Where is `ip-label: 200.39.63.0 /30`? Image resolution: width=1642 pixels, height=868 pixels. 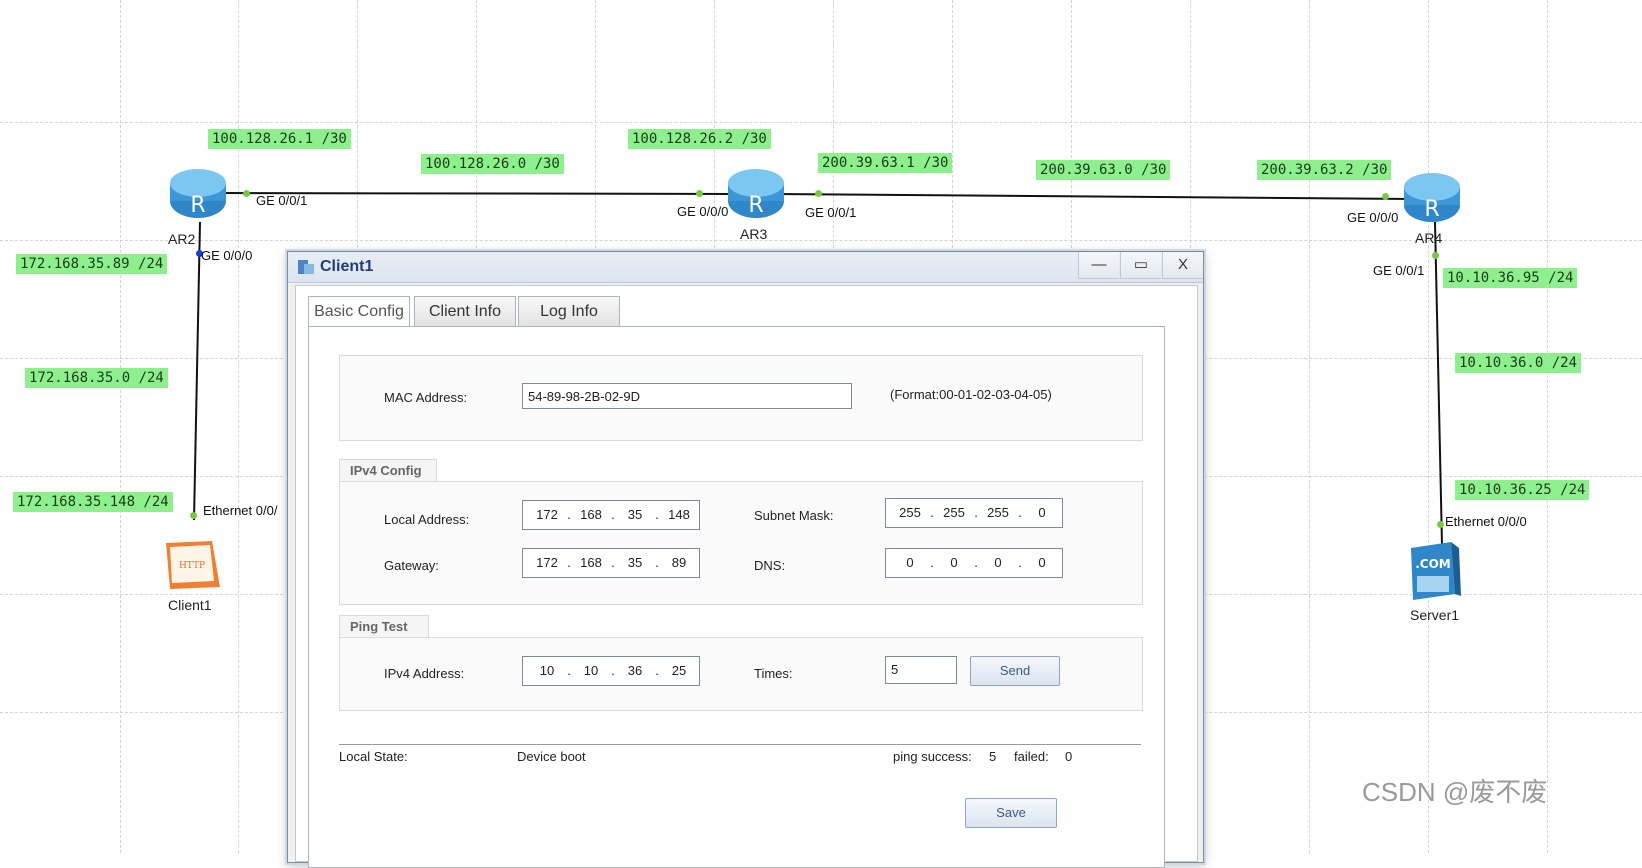
ip-label: 200.39.63.0 /30 is located at coordinates (1103, 170).